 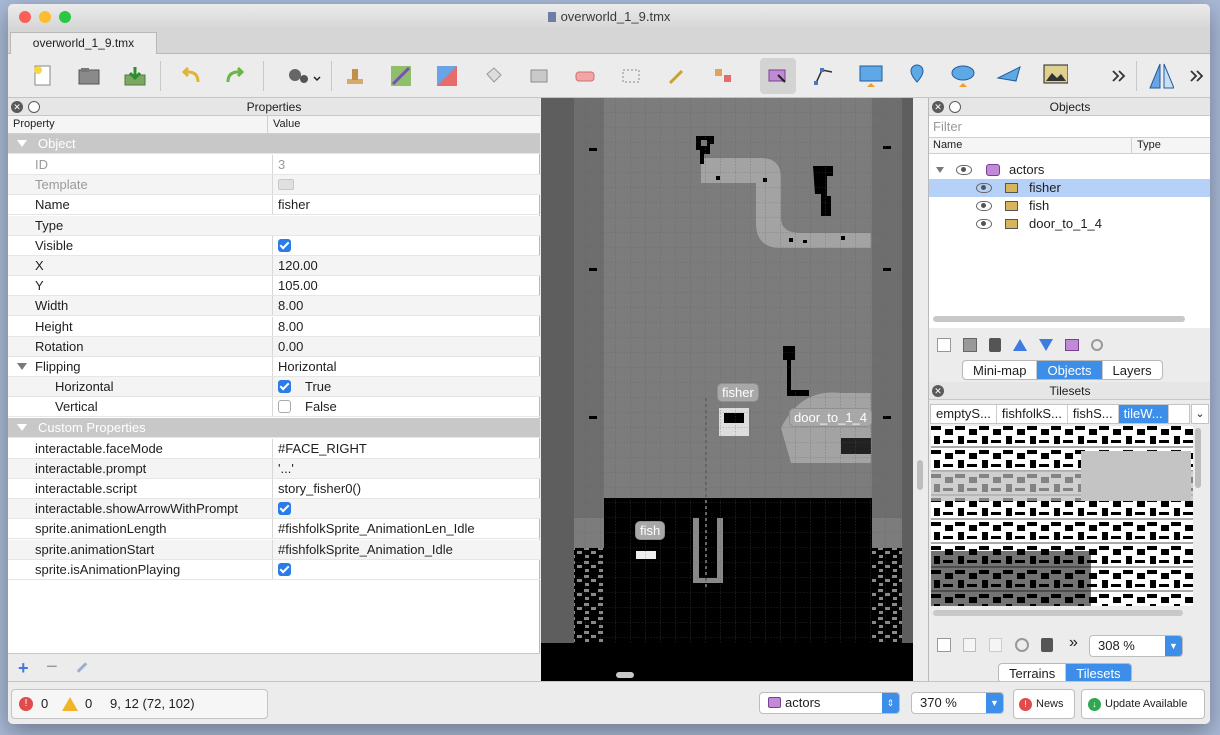 I want to click on objects-horizontal-scrollbar, so click(x=1059, y=319).